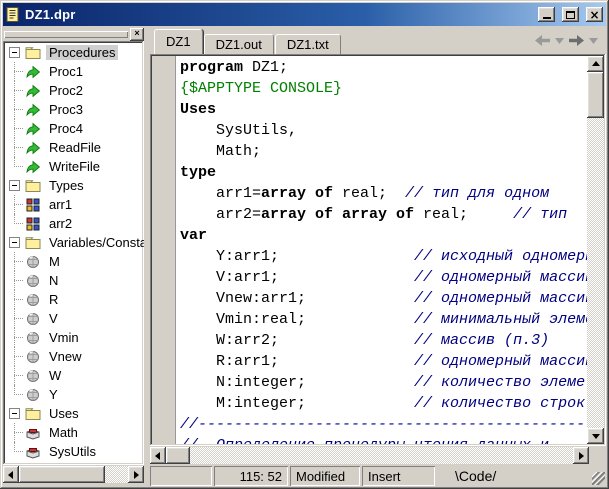 The height and width of the screenshot is (489, 609). Describe the element at coordinates (66, 34) in the screenshot. I see `dock-grip` at that location.